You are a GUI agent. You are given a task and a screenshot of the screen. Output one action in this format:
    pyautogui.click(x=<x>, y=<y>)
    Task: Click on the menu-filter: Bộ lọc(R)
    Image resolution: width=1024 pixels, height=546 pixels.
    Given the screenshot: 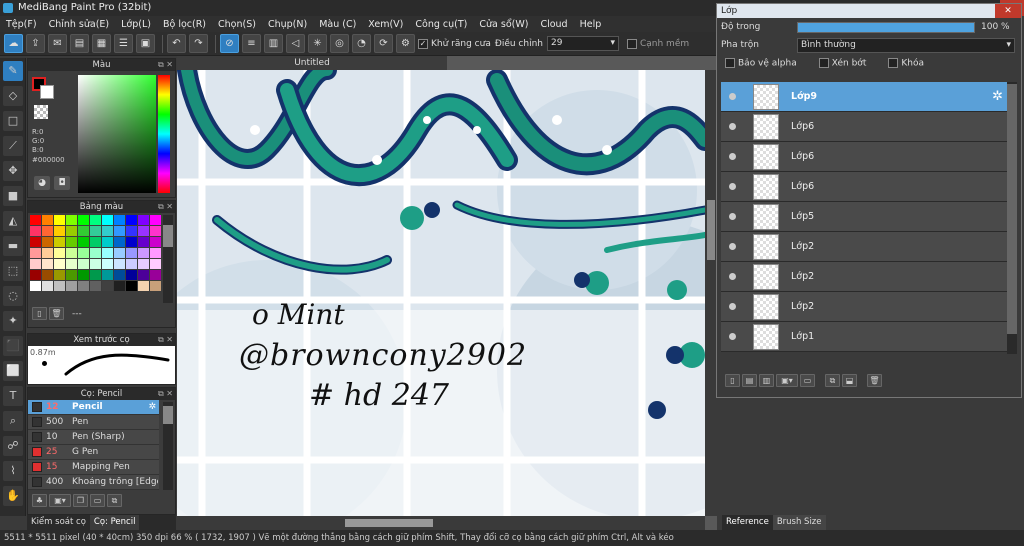 What is the action you would take?
    pyautogui.click(x=184, y=24)
    